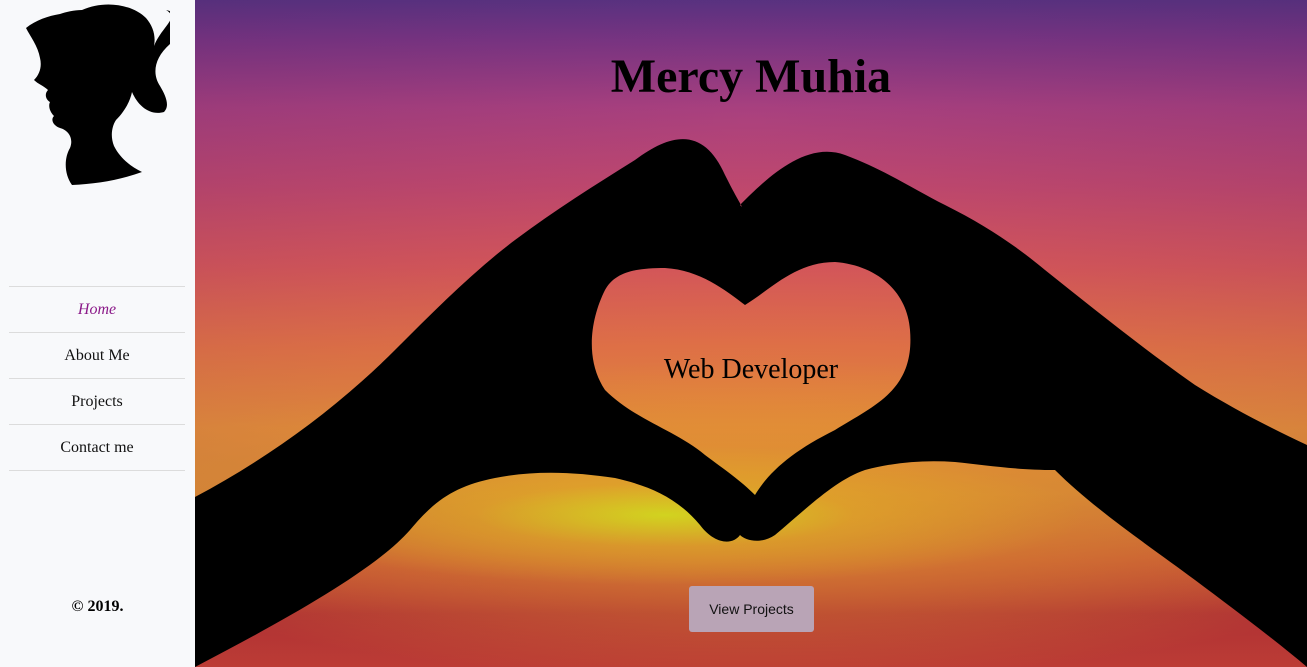 Image resolution: width=1307 pixels, height=667 pixels. I want to click on page-title: Mercy Muhia, so click(751, 76).